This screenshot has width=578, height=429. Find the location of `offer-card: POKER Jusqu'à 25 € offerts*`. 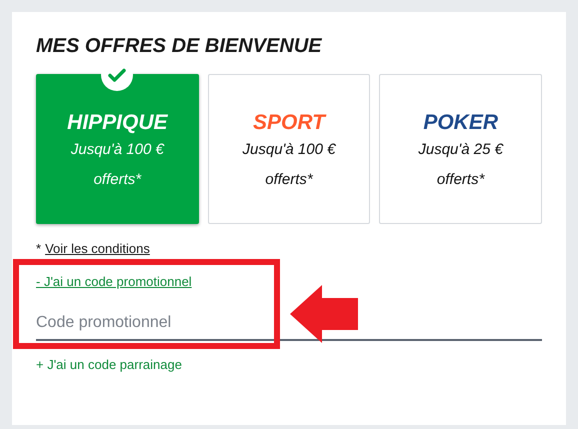

offer-card: POKER Jusqu'à 25 € offerts* is located at coordinates (460, 149).